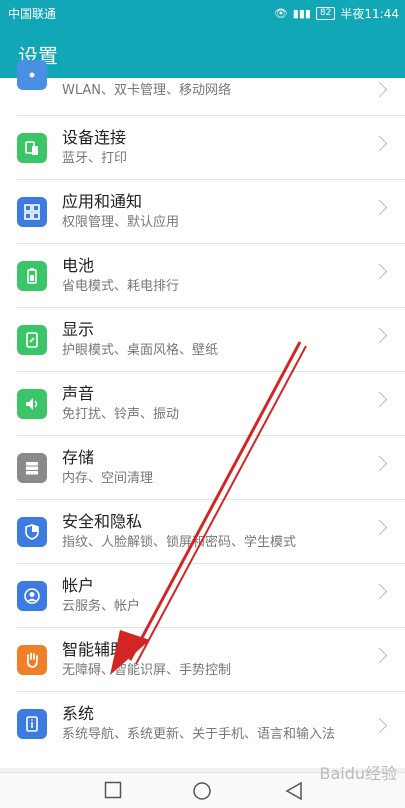 The image size is (405, 808). Describe the element at coordinates (121, 222) in the screenshot. I see `settings-item-subtitle: 权限管理、默认应用` at that location.